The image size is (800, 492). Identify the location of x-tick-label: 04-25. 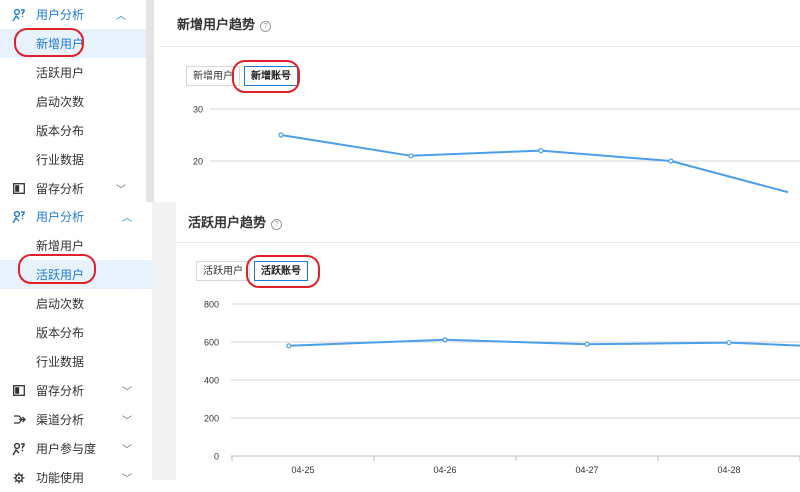
(302, 470).